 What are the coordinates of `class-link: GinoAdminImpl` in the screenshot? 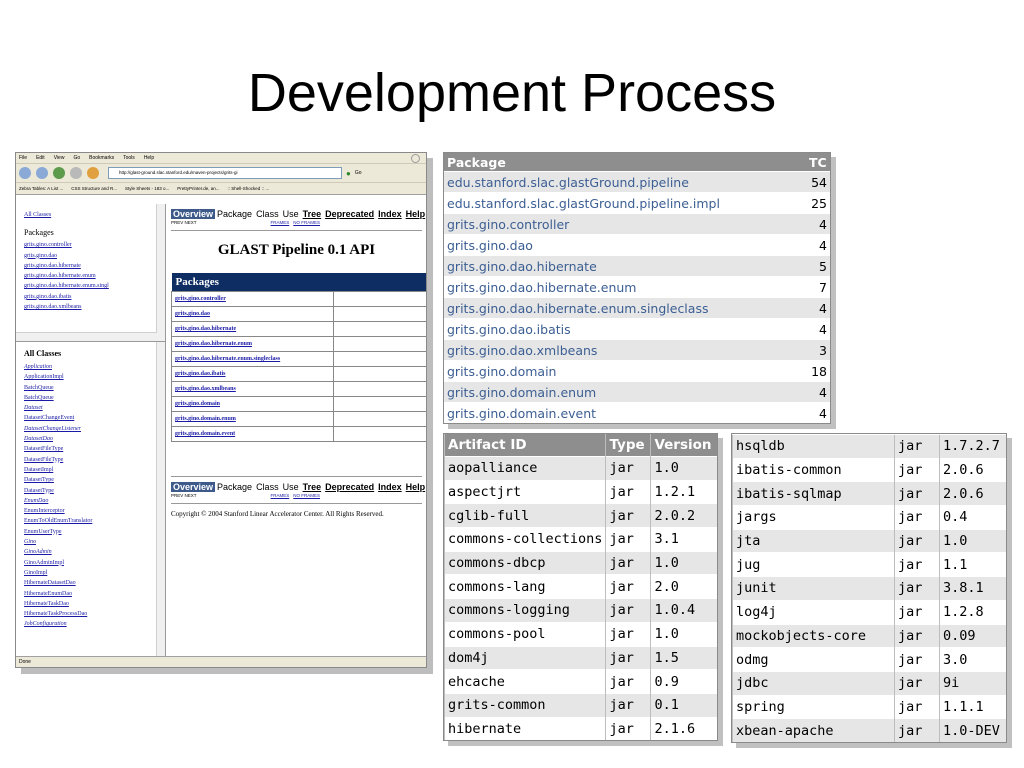 It's located at (94, 563).